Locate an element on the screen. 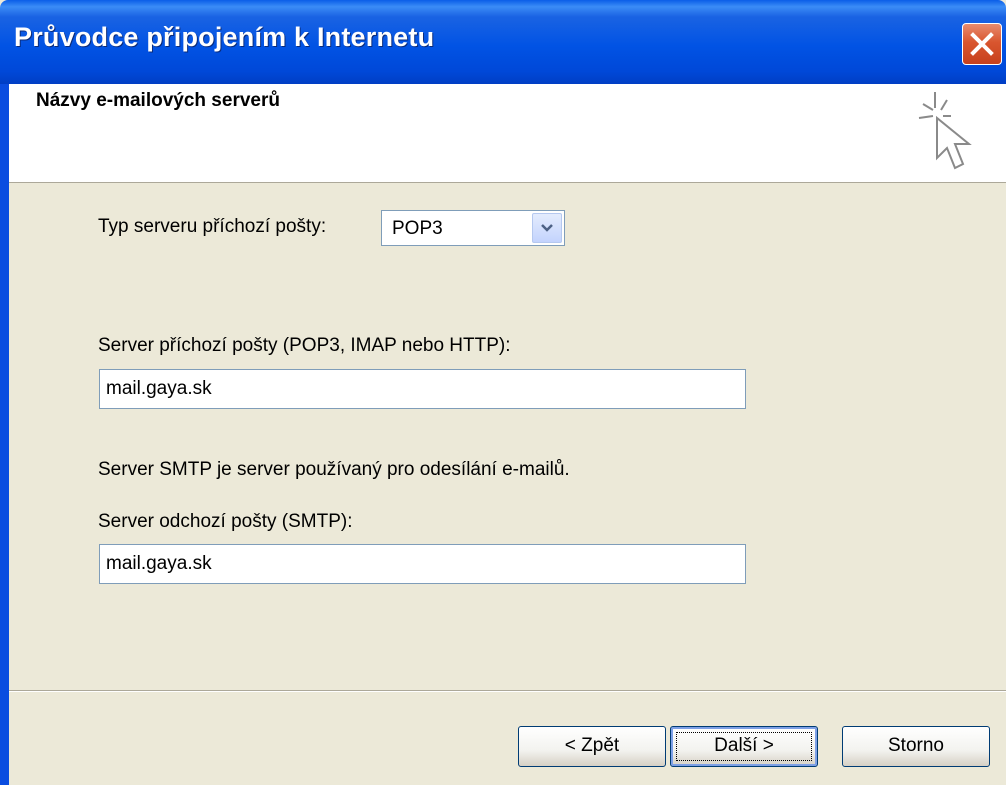 The image size is (1006, 785). wizard-header: Názvy e-mailových serverů is located at coordinates (507, 133).